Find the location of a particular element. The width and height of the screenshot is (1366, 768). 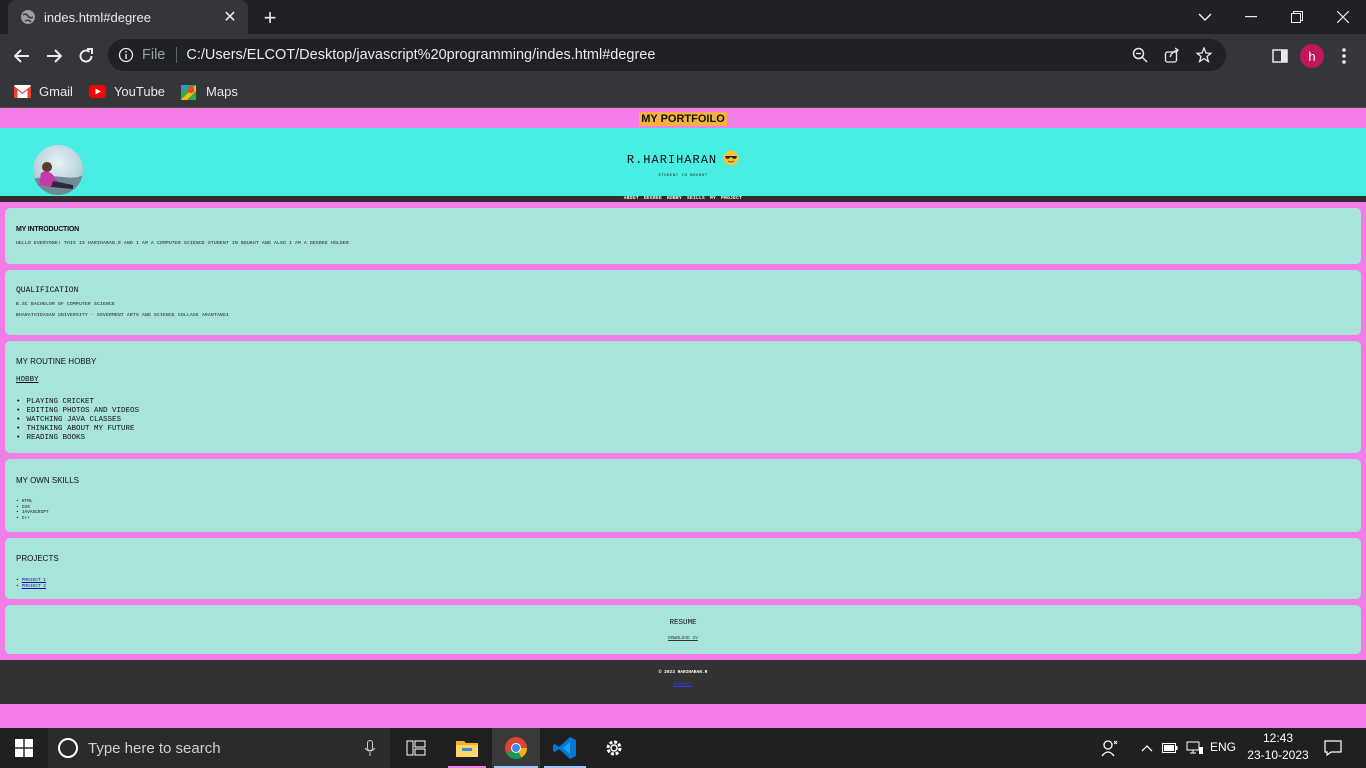

list-item: PROJECT 2 is located at coordinates (31, 587).